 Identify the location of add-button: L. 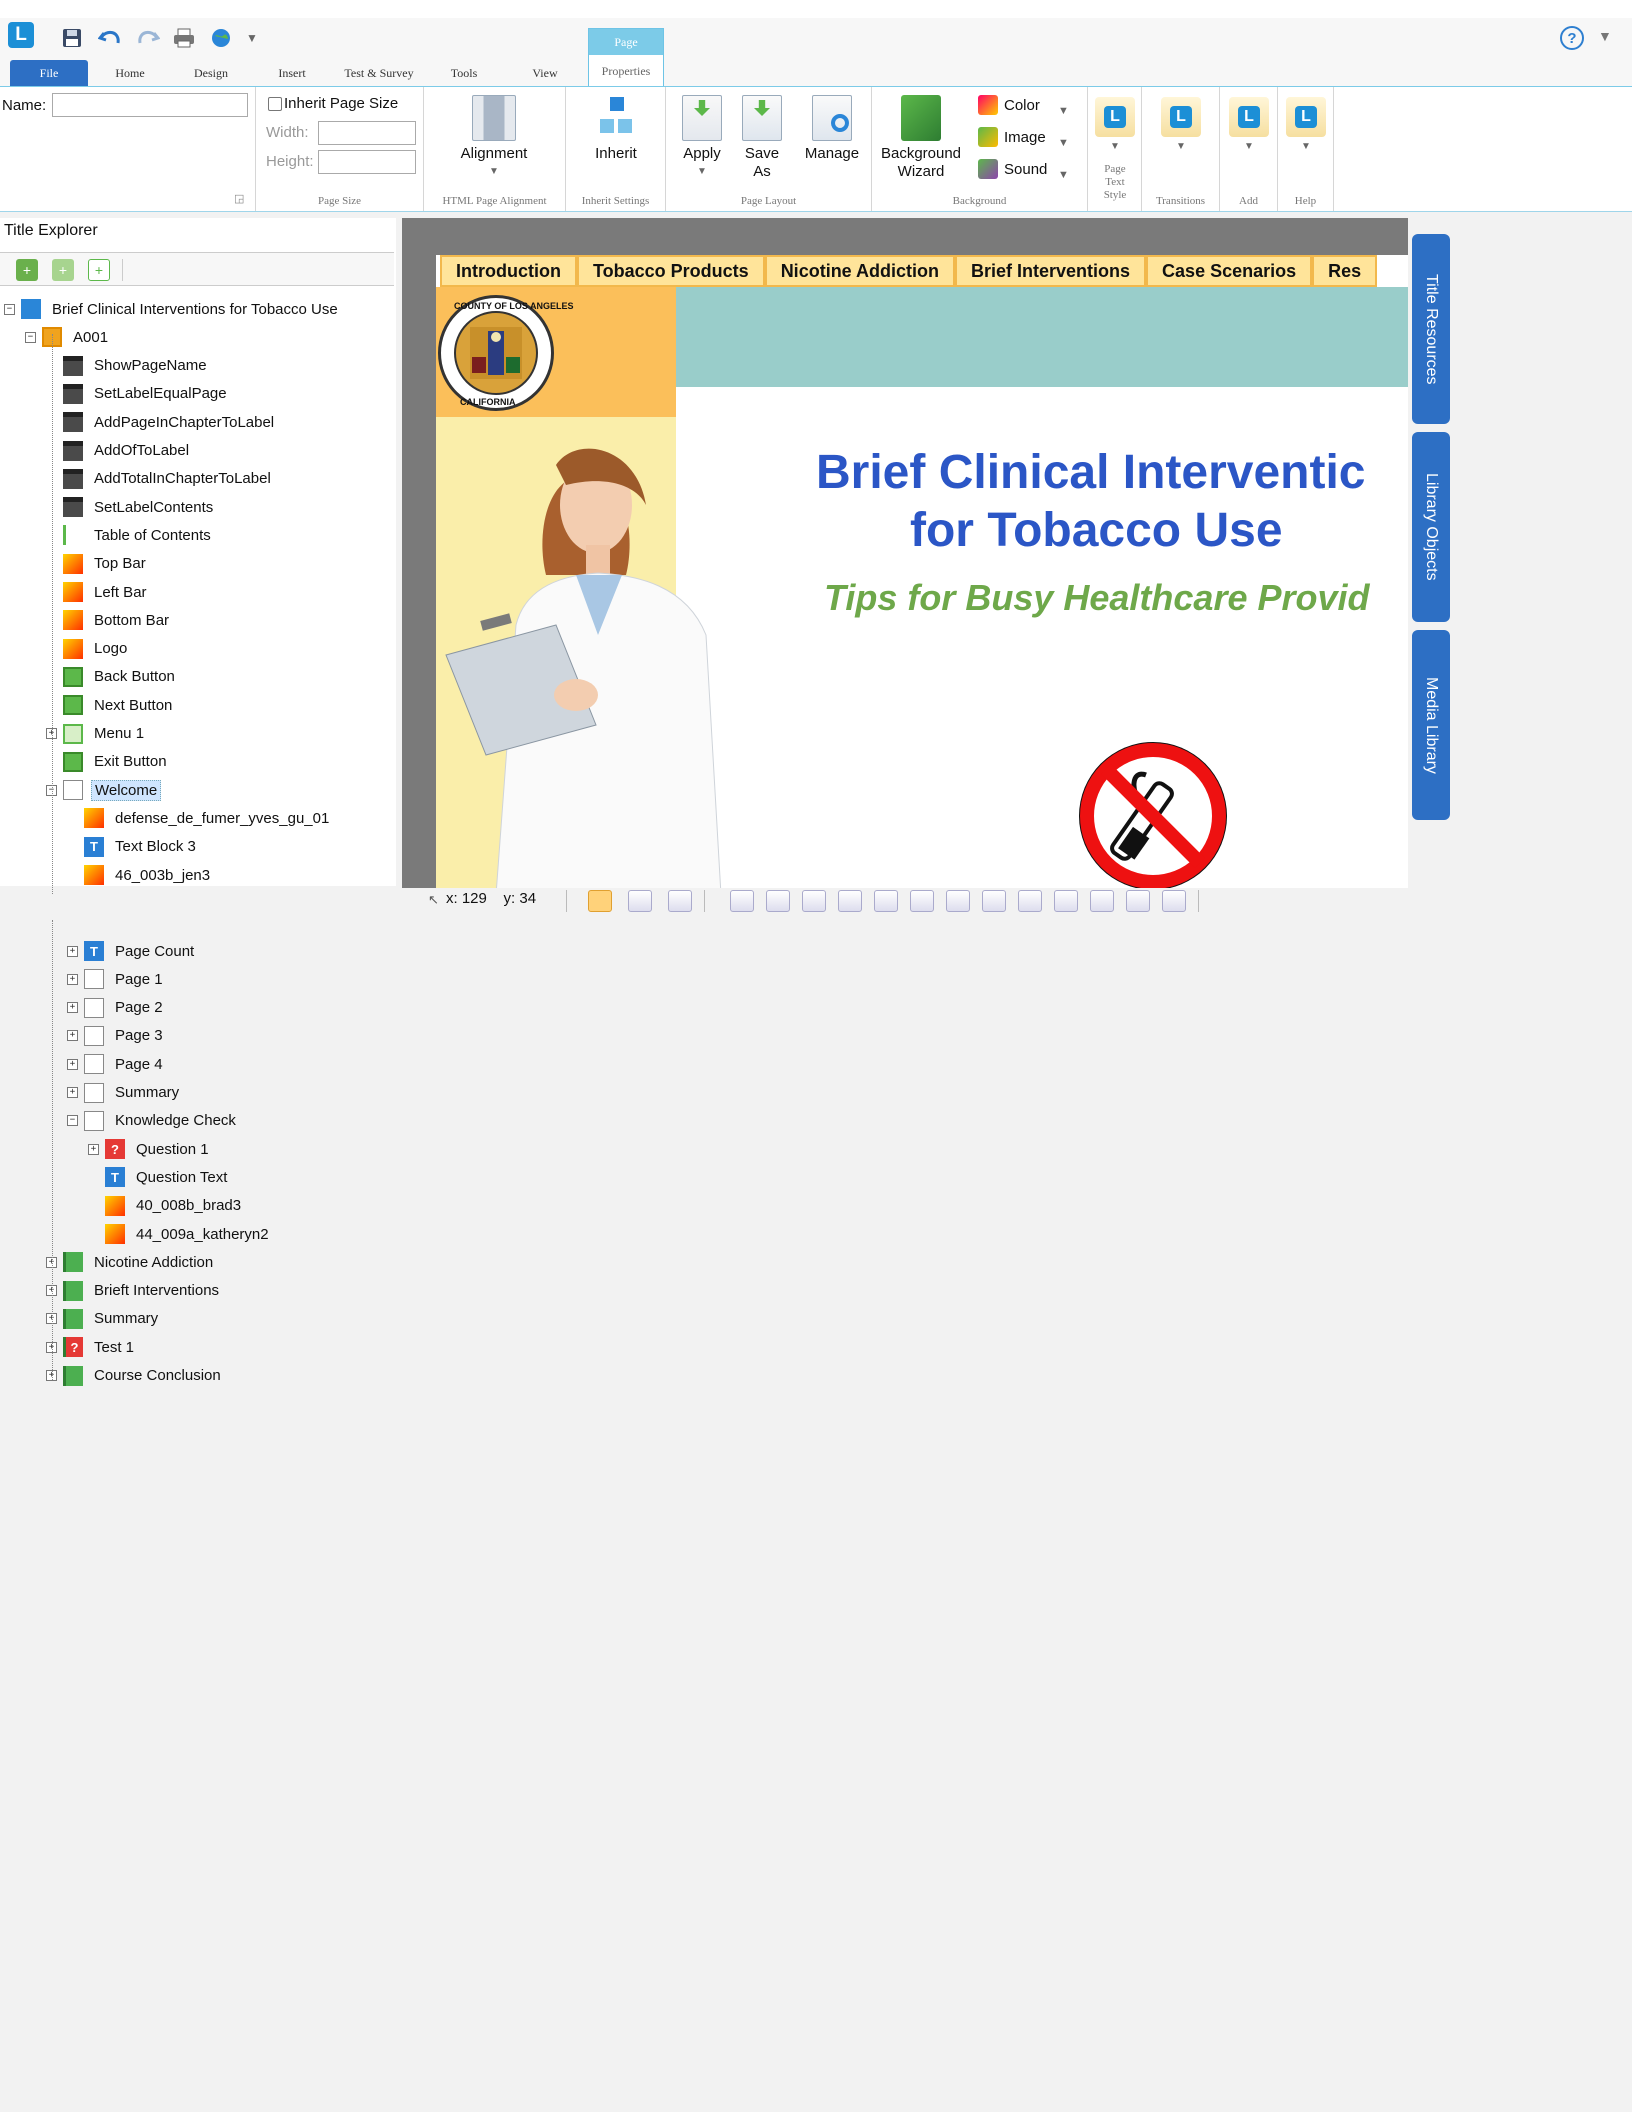
(1249, 117).